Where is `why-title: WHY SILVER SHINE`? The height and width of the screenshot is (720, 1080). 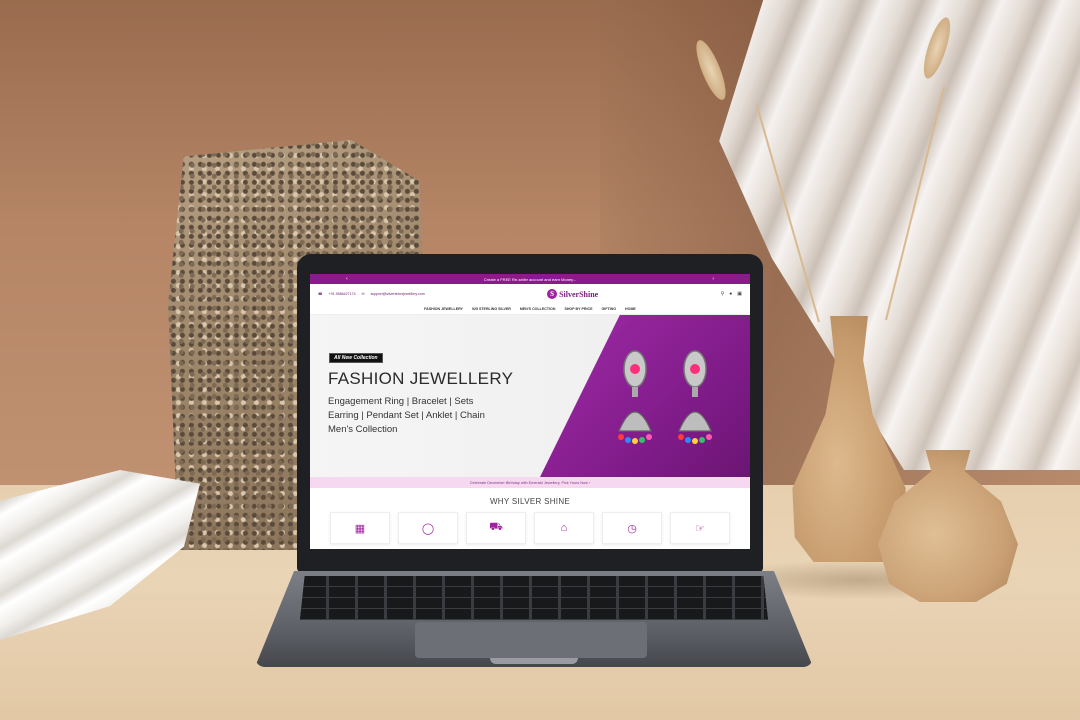
why-title: WHY SILVER SHINE is located at coordinates (530, 501).